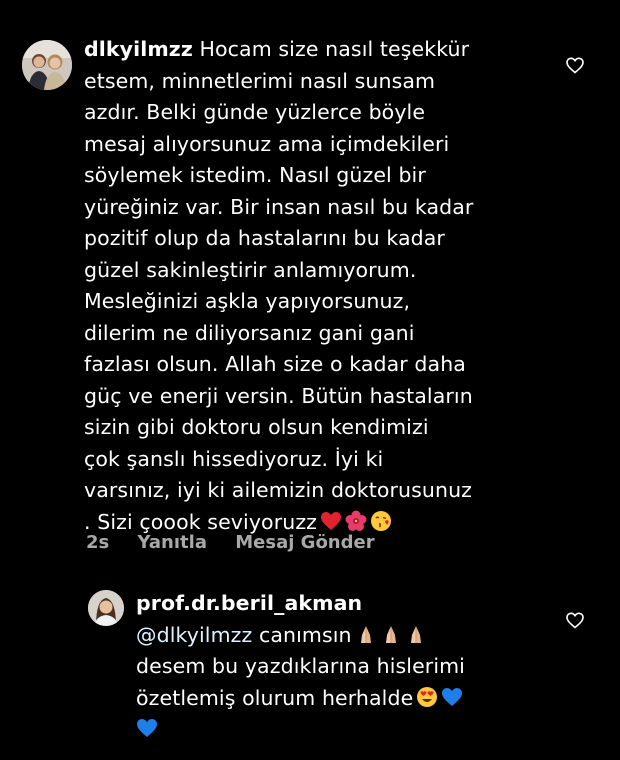 The height and width of the screenshot is (760, 620). I want to click on comment-line: sizin gibi doktoru olsun kendimizi, so click(256, 427).